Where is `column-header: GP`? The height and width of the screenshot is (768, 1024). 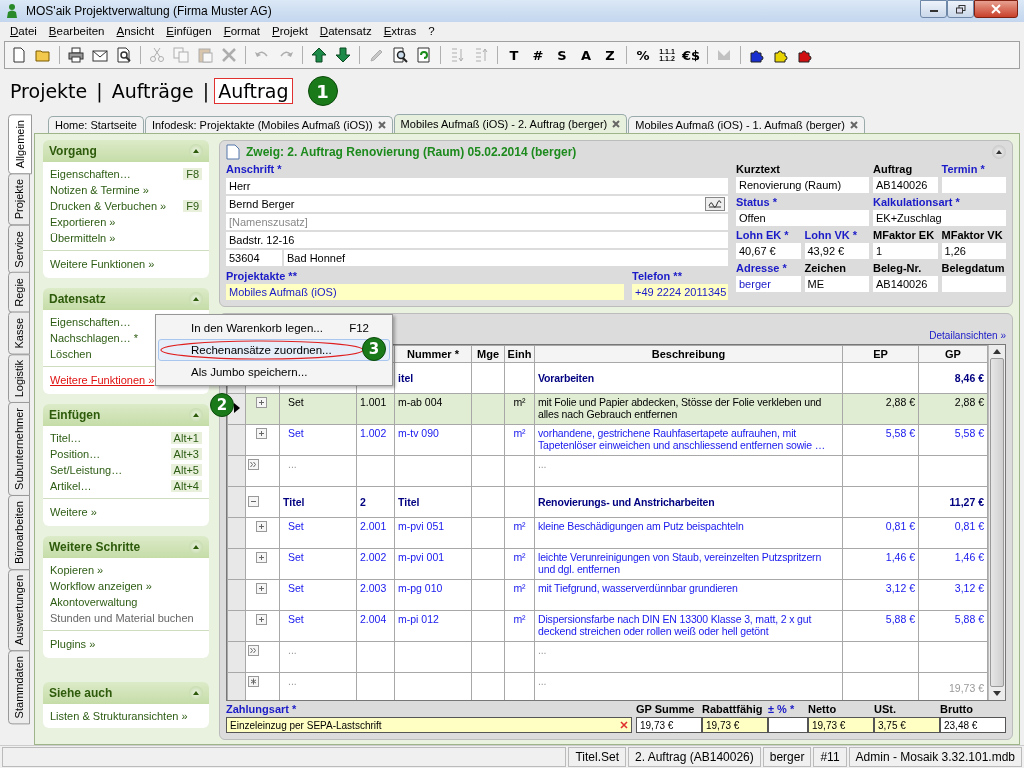 column-header: GP is located at coordinates (953, 354).